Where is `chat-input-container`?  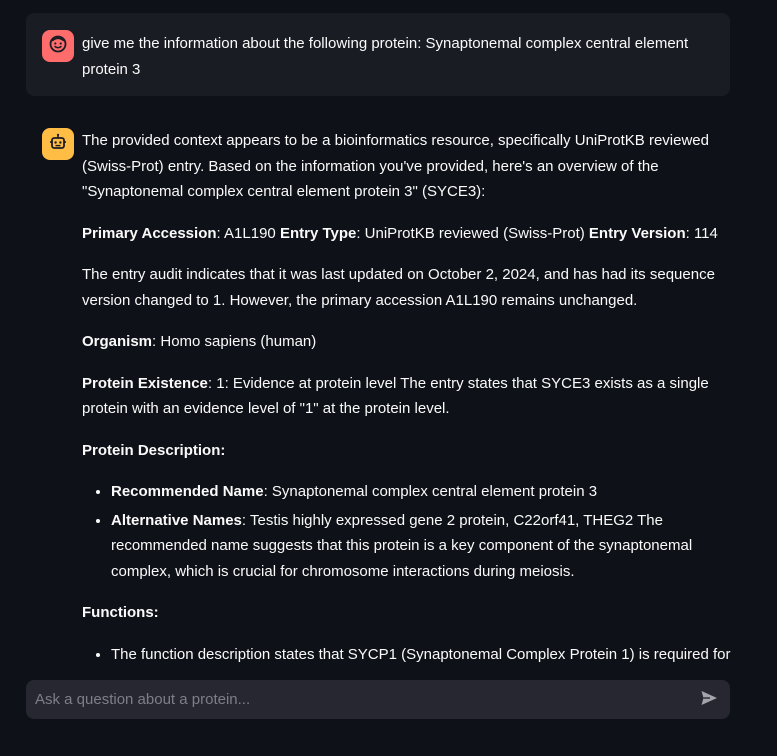 chat-input-container is located at coordinates (378, 699).